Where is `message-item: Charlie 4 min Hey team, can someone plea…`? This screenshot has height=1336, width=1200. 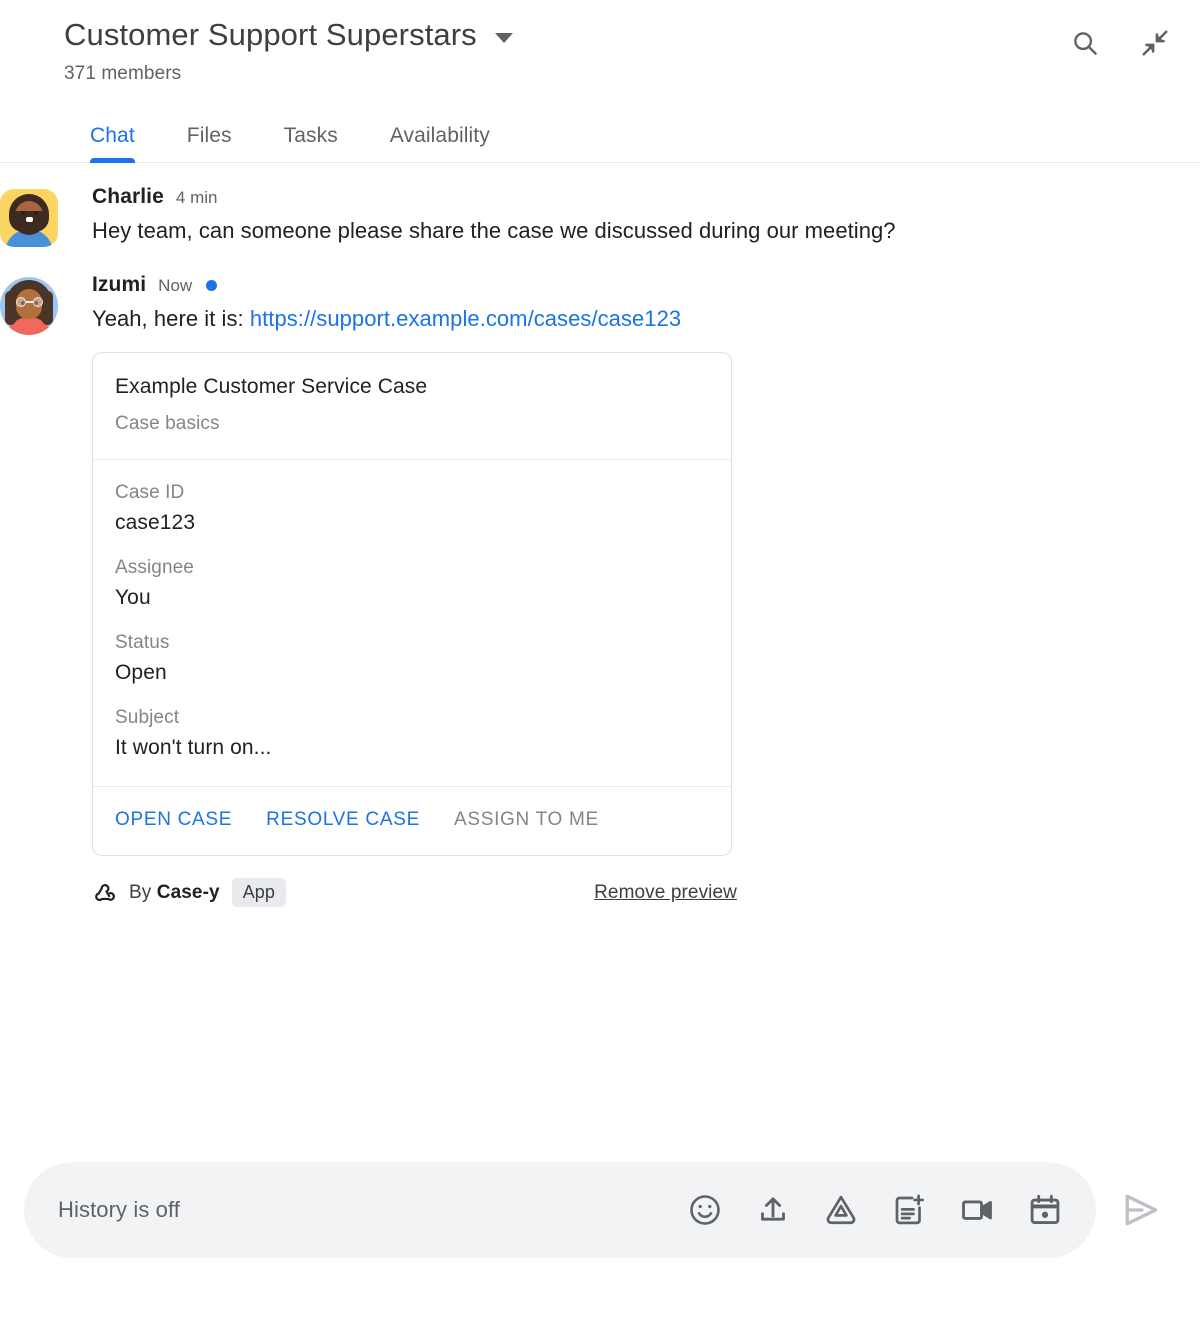
message-item: Charlie 4 min Hey team, can someone plea… is located at coordinates (586, 216).